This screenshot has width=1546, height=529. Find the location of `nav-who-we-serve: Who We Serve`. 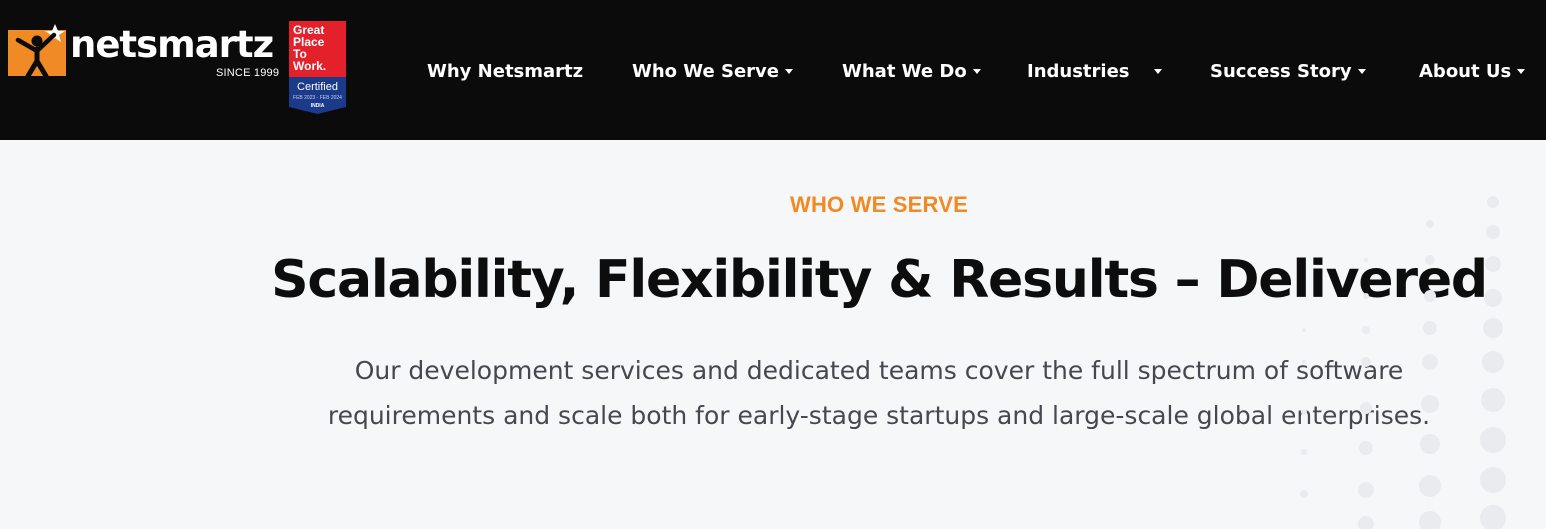

nav-who-we-serve: Who We Serve is located at coordinates (712, 71).